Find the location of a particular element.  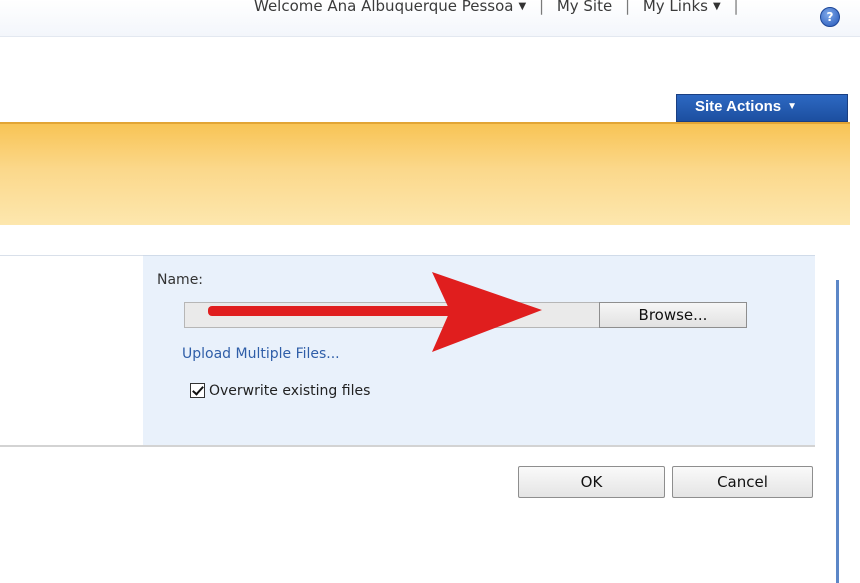

overwrite-label: Overwrite existing files is located at coordinates (290, 391).